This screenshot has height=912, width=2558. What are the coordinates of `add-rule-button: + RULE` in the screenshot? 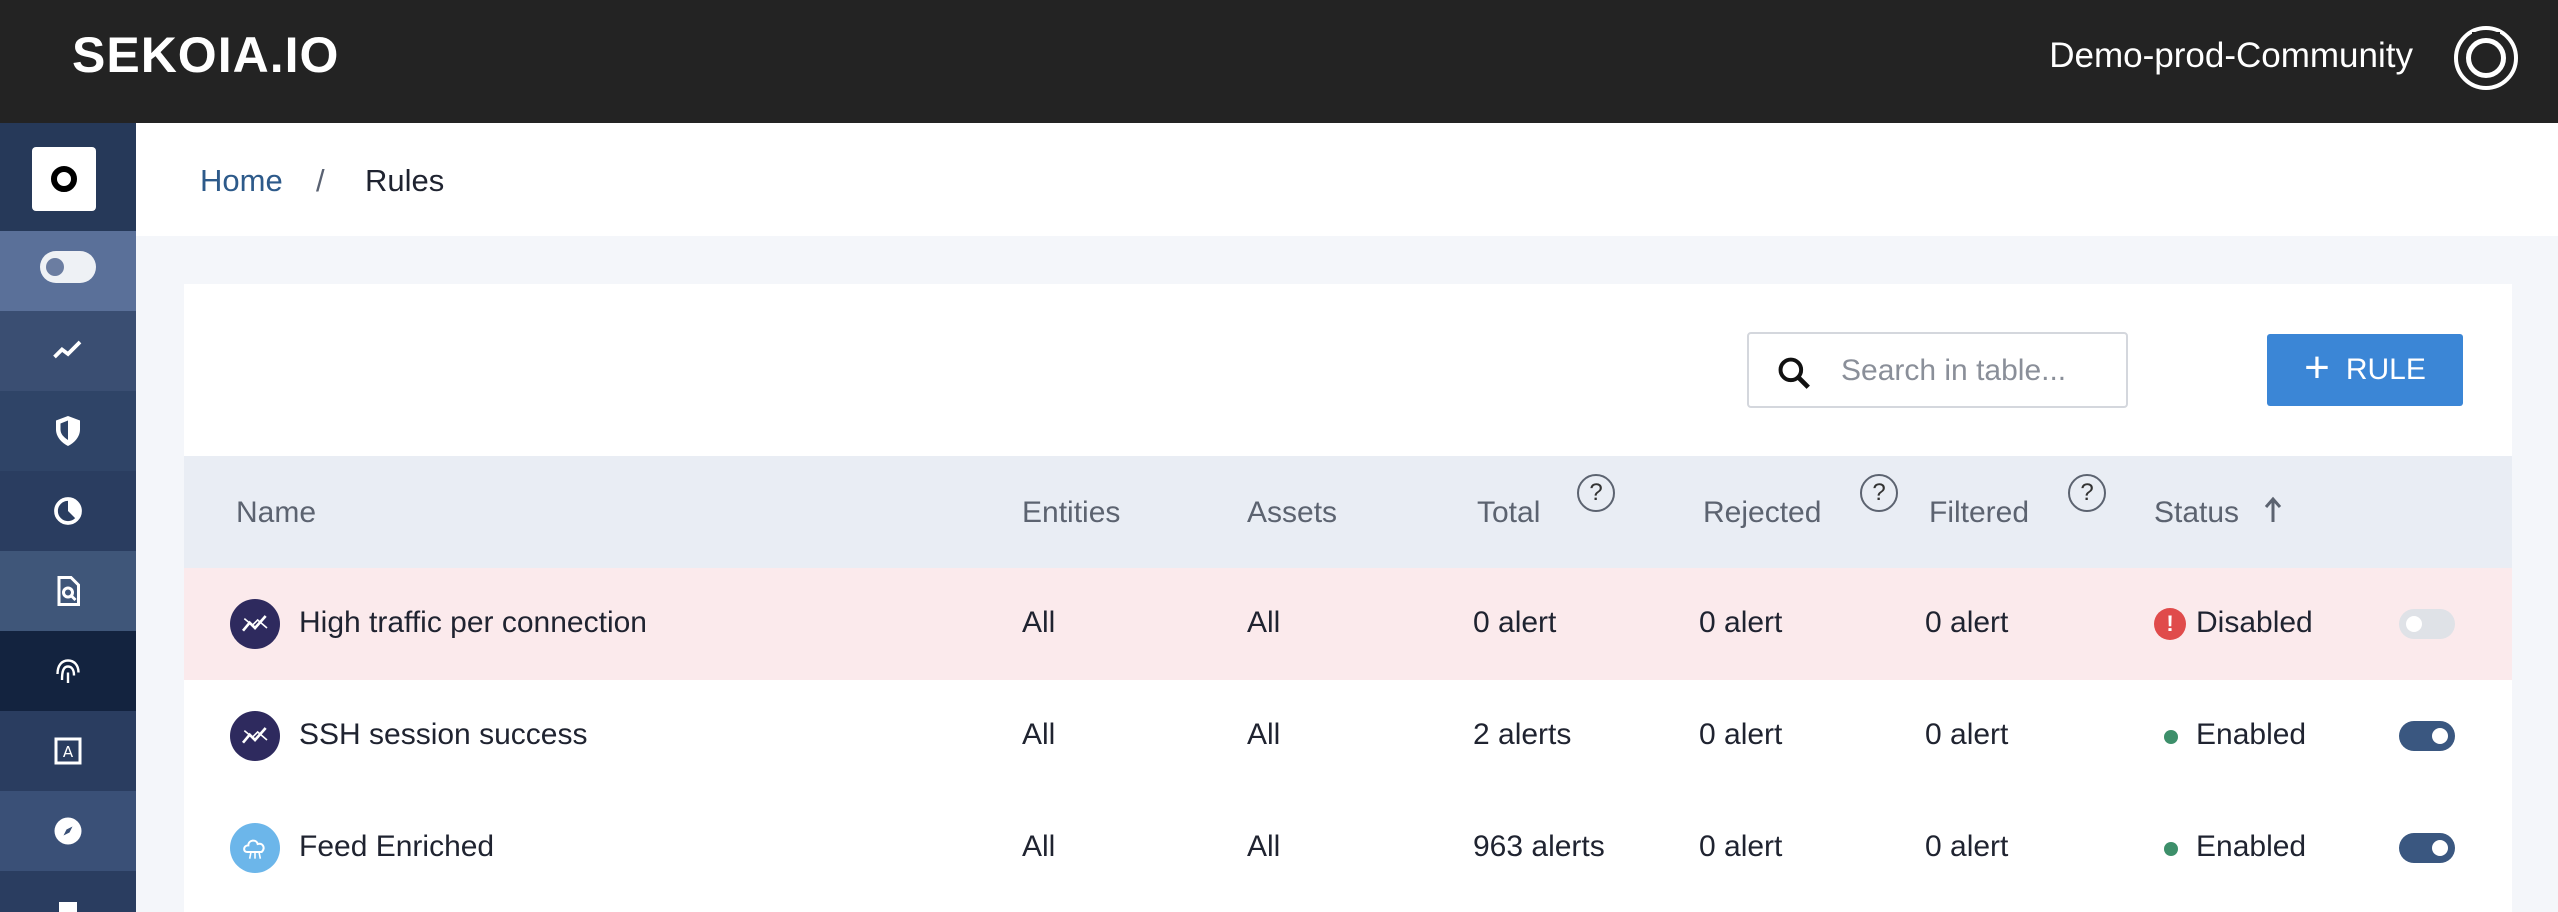 It's located at (2365, 370).